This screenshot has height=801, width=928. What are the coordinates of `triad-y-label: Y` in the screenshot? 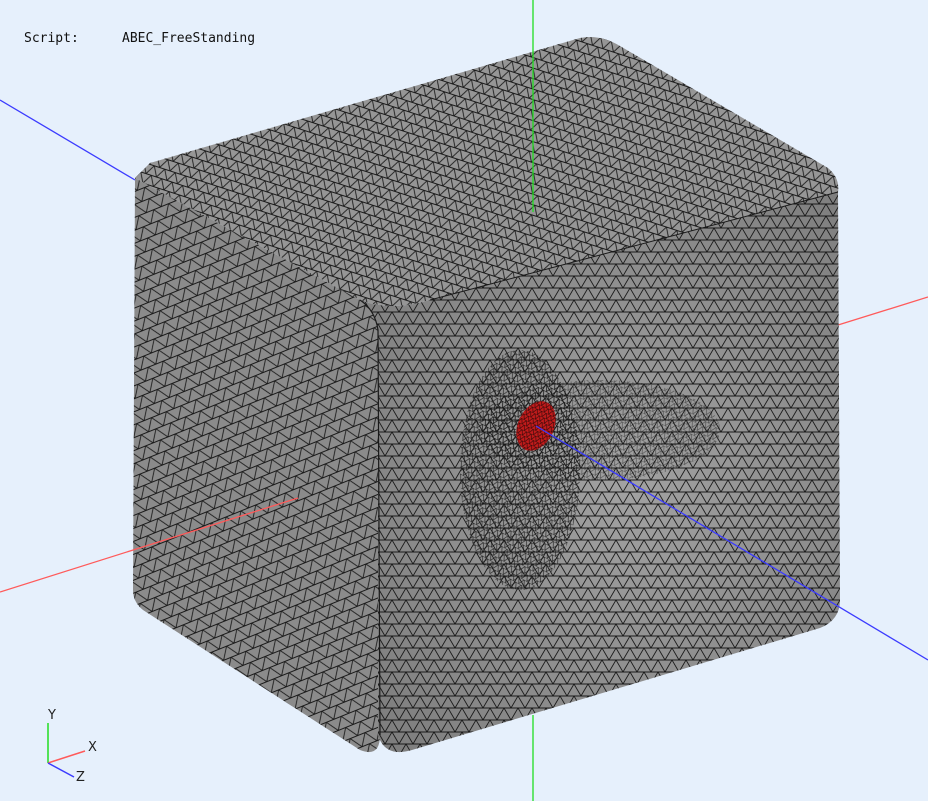 It's located at (51, 715).